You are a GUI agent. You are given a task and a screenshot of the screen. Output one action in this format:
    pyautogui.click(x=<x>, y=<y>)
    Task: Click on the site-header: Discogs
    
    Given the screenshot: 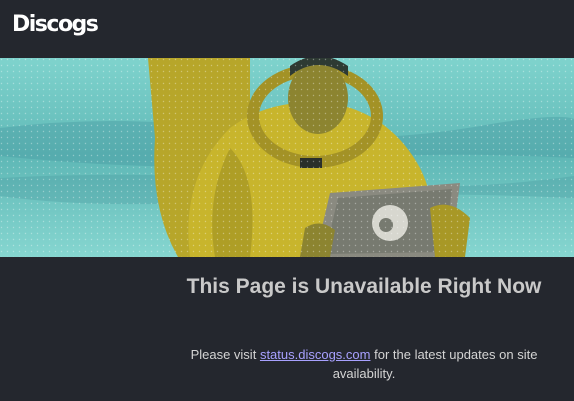 What is the action you would take?
    pyautogui.click(x=287, y=29)
    